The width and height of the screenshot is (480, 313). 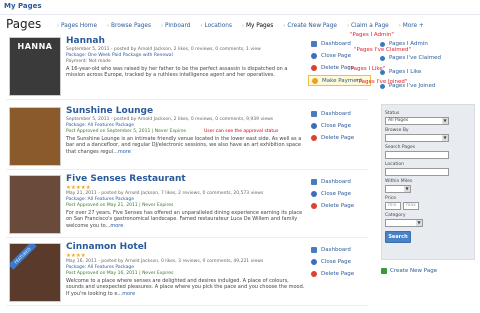 I want to click on listing-title: Five Senses Restaurant, so click(x=186, y=179).